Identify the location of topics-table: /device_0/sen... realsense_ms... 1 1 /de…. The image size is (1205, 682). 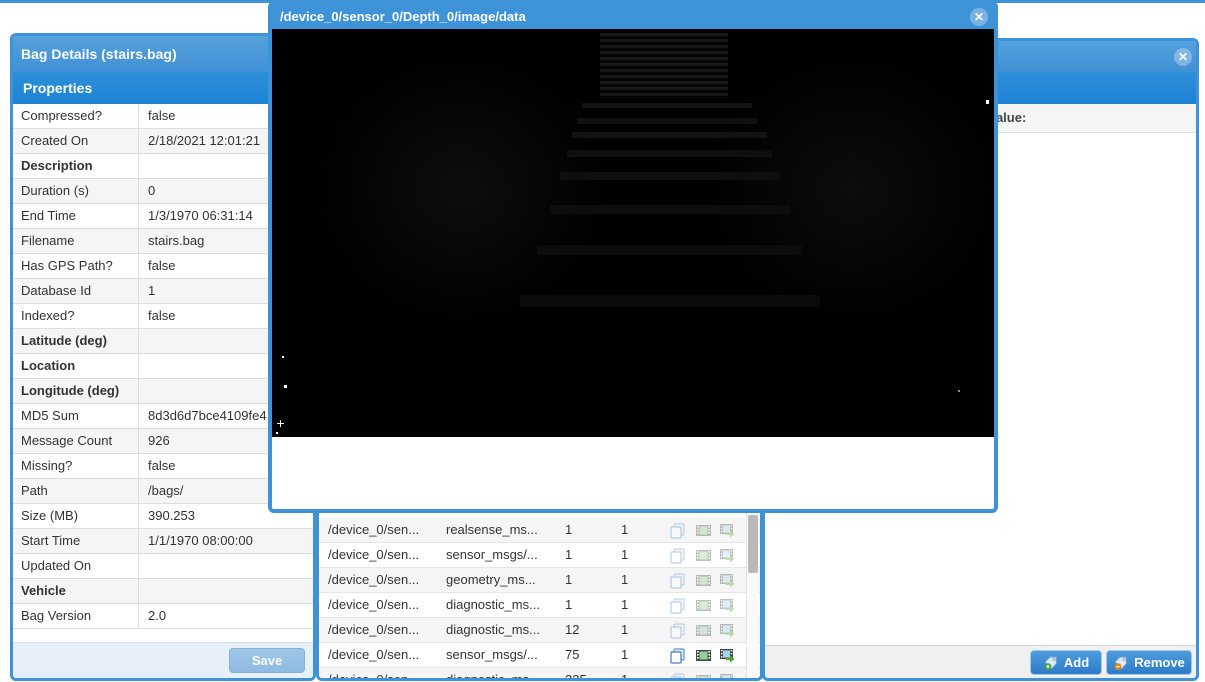
(539, 599).